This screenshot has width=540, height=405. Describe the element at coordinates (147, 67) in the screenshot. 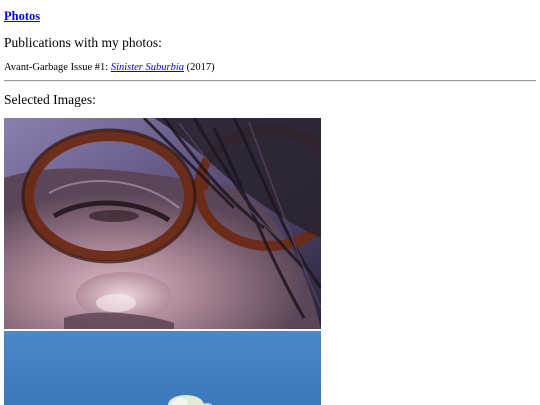

I see `publication-link: Sinister Suburbia` at that location.